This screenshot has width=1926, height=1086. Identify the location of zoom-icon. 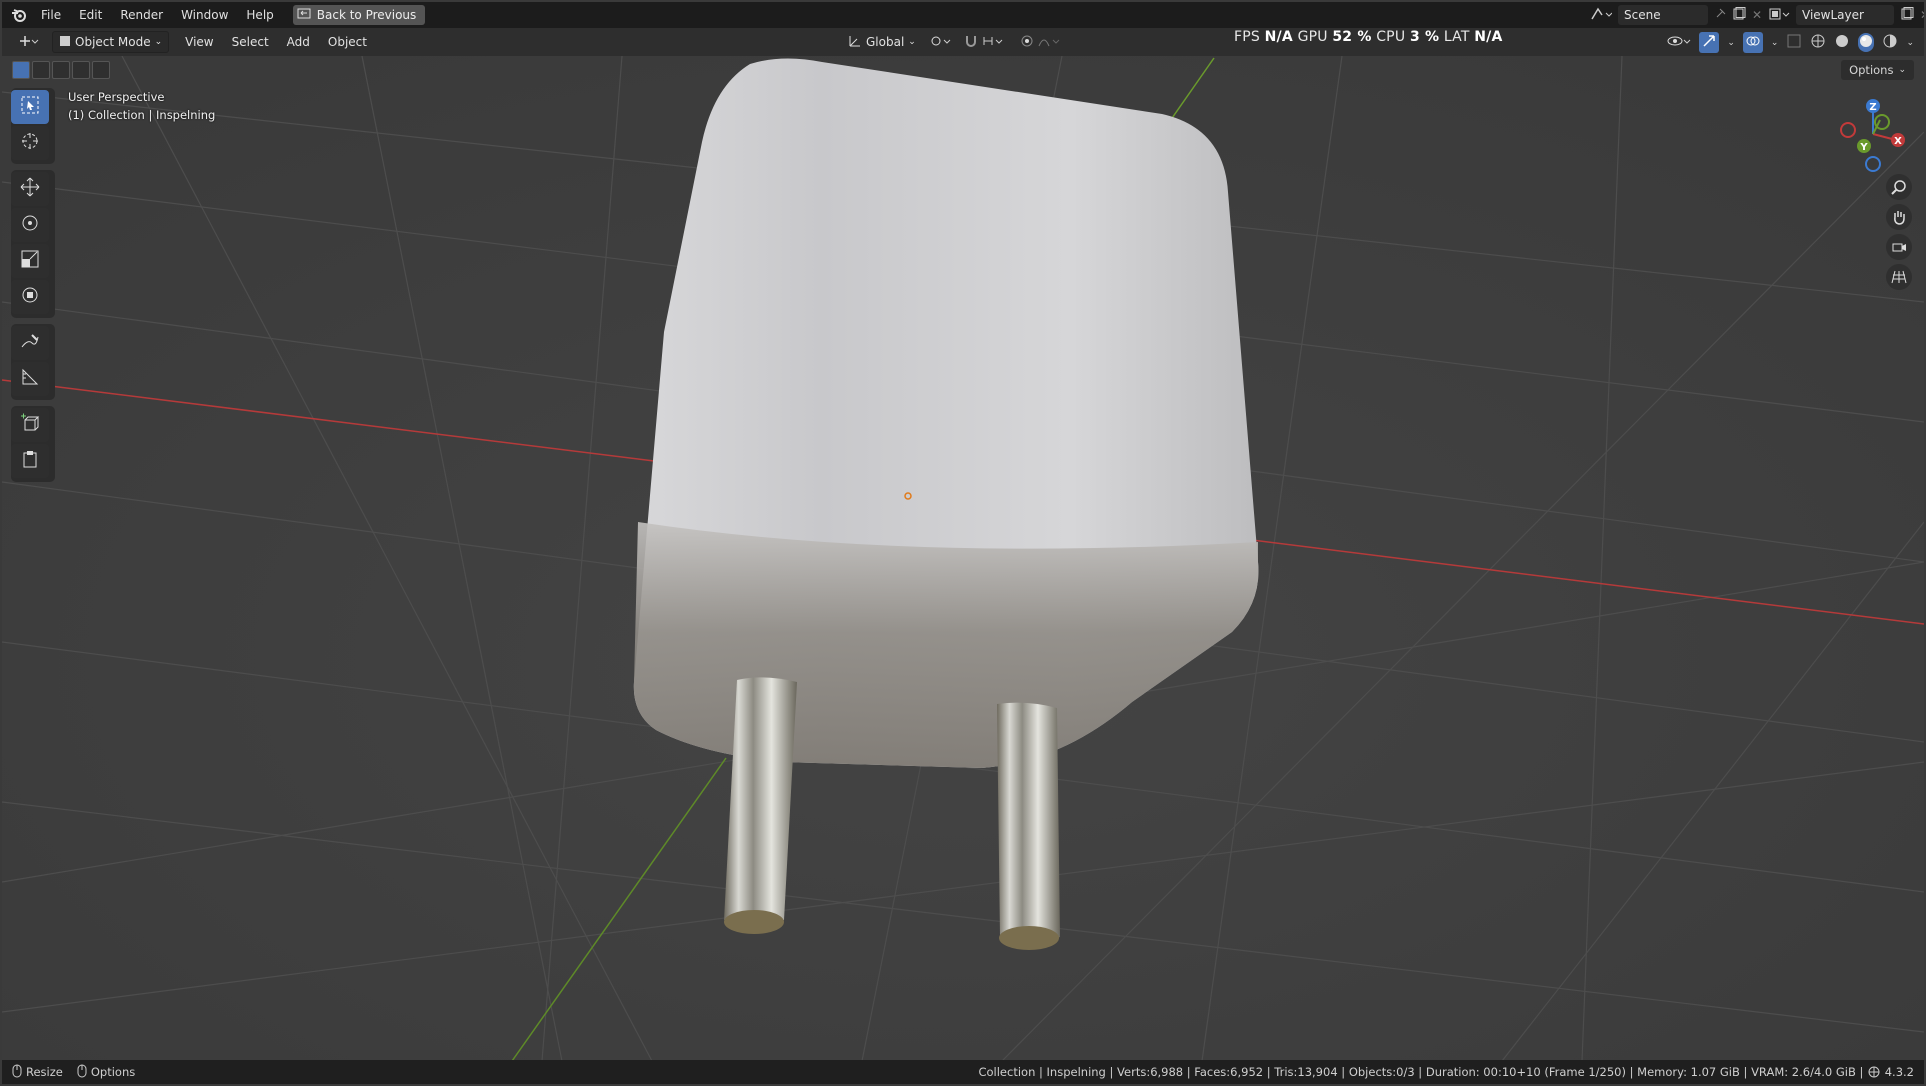
(1899, 187).